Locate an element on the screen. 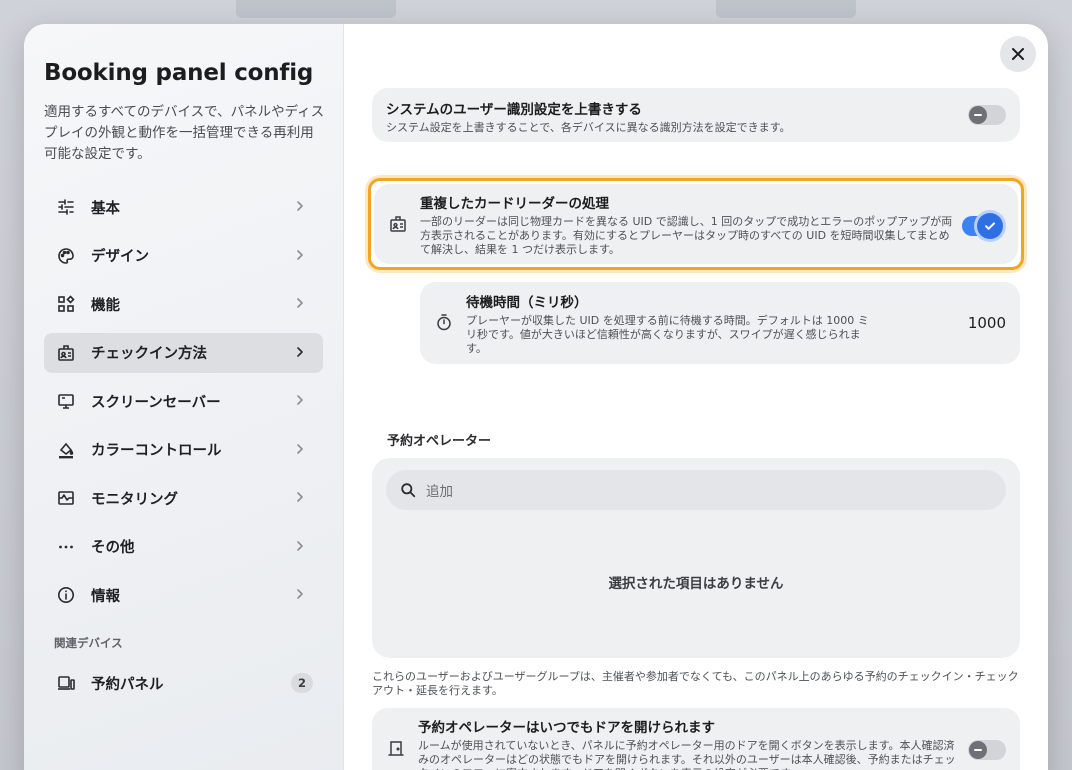 The height and width of the screenshot is (770, 1072). operator-door-toggle is located at coordinates (987, 750).